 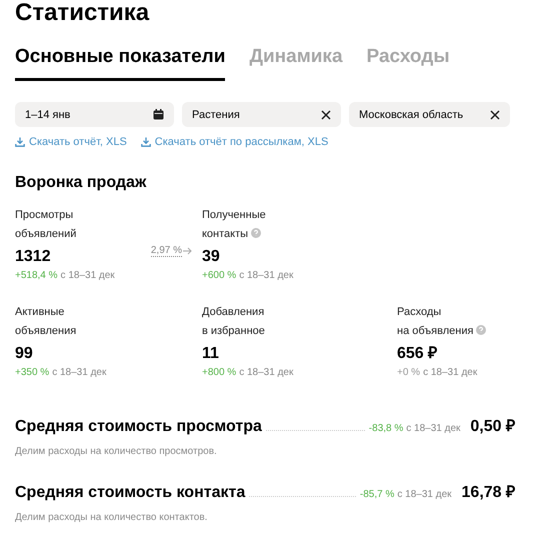 I want to click on tab: Динамика, so click(x=296, y=63).